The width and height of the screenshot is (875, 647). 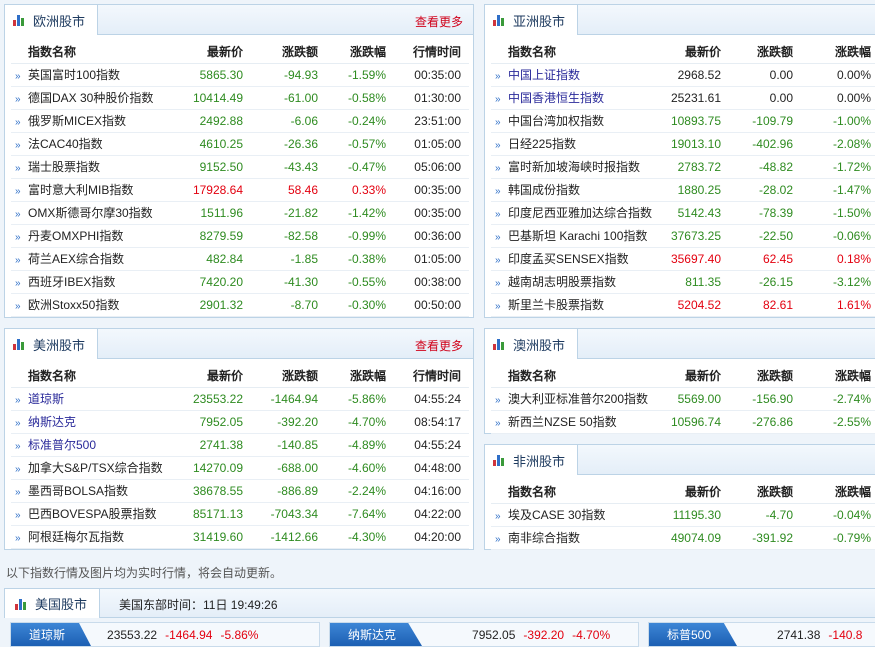 What do you see at coordinates (544, 538) in the screenshot?
I see `index-name-link: 南非综合指数` at bounding box center [544, 538].